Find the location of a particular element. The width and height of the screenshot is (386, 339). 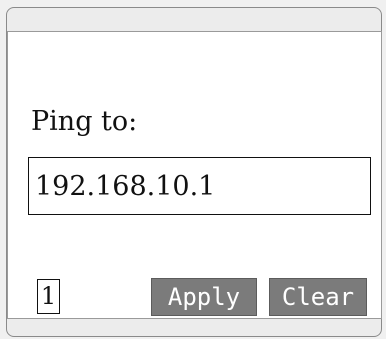

ip-address-input is located at coordinates (199, 186).